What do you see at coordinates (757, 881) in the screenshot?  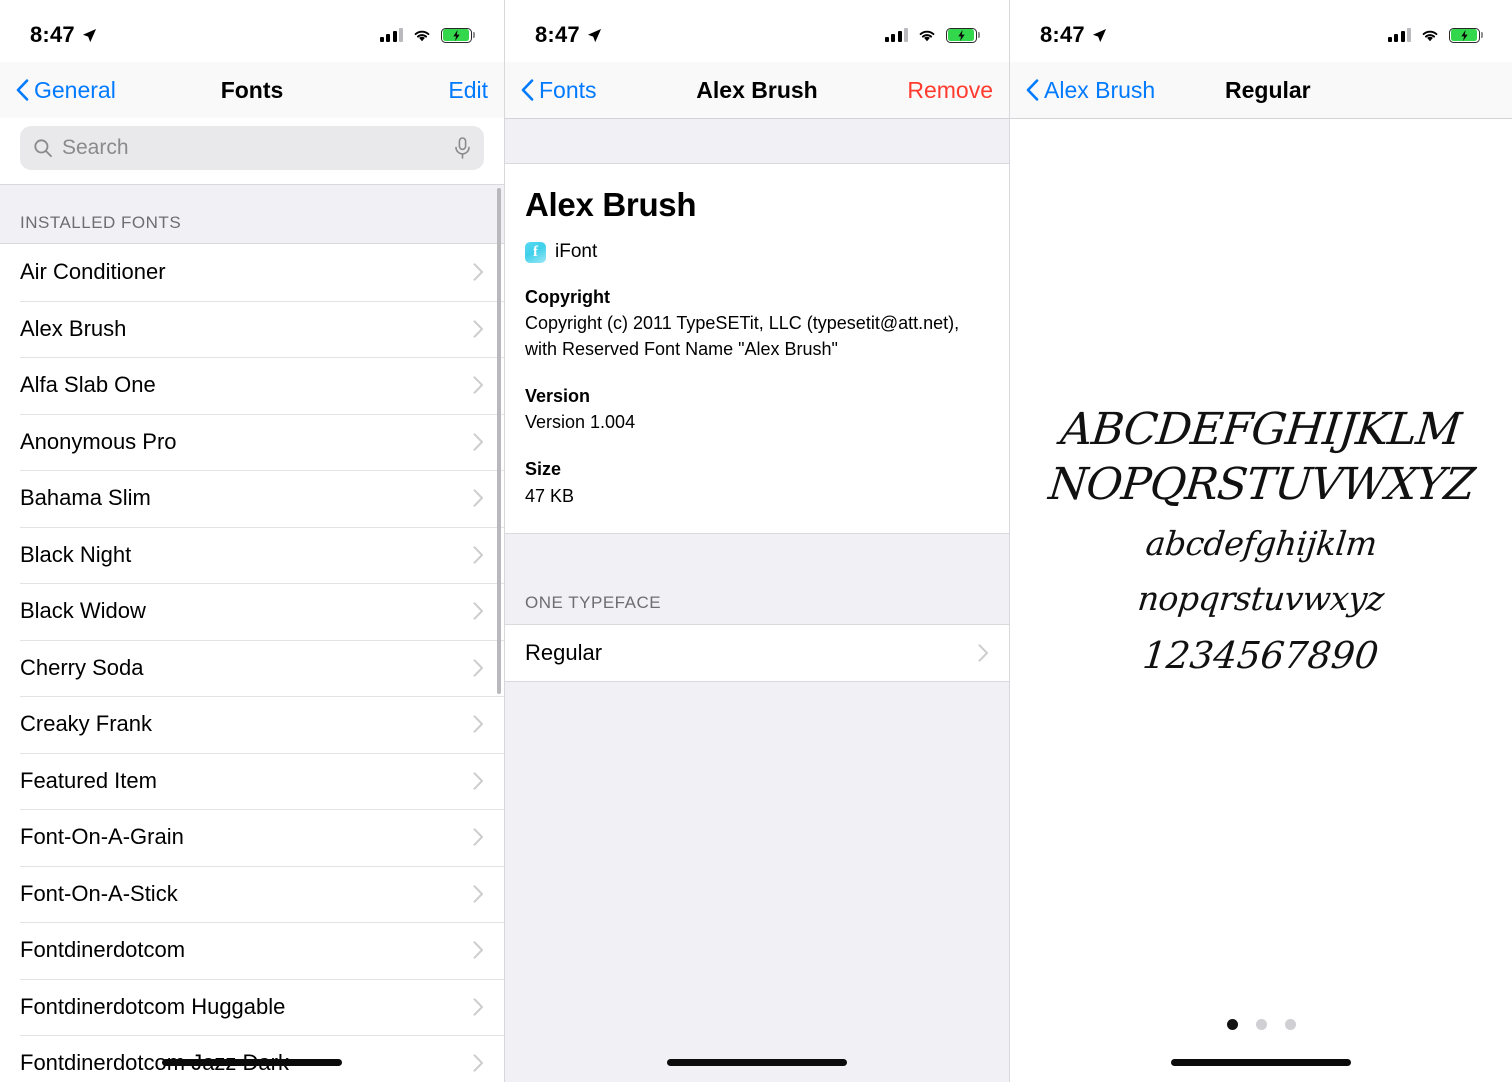 I see `bottom-filler` at bounding box center [757, 881].